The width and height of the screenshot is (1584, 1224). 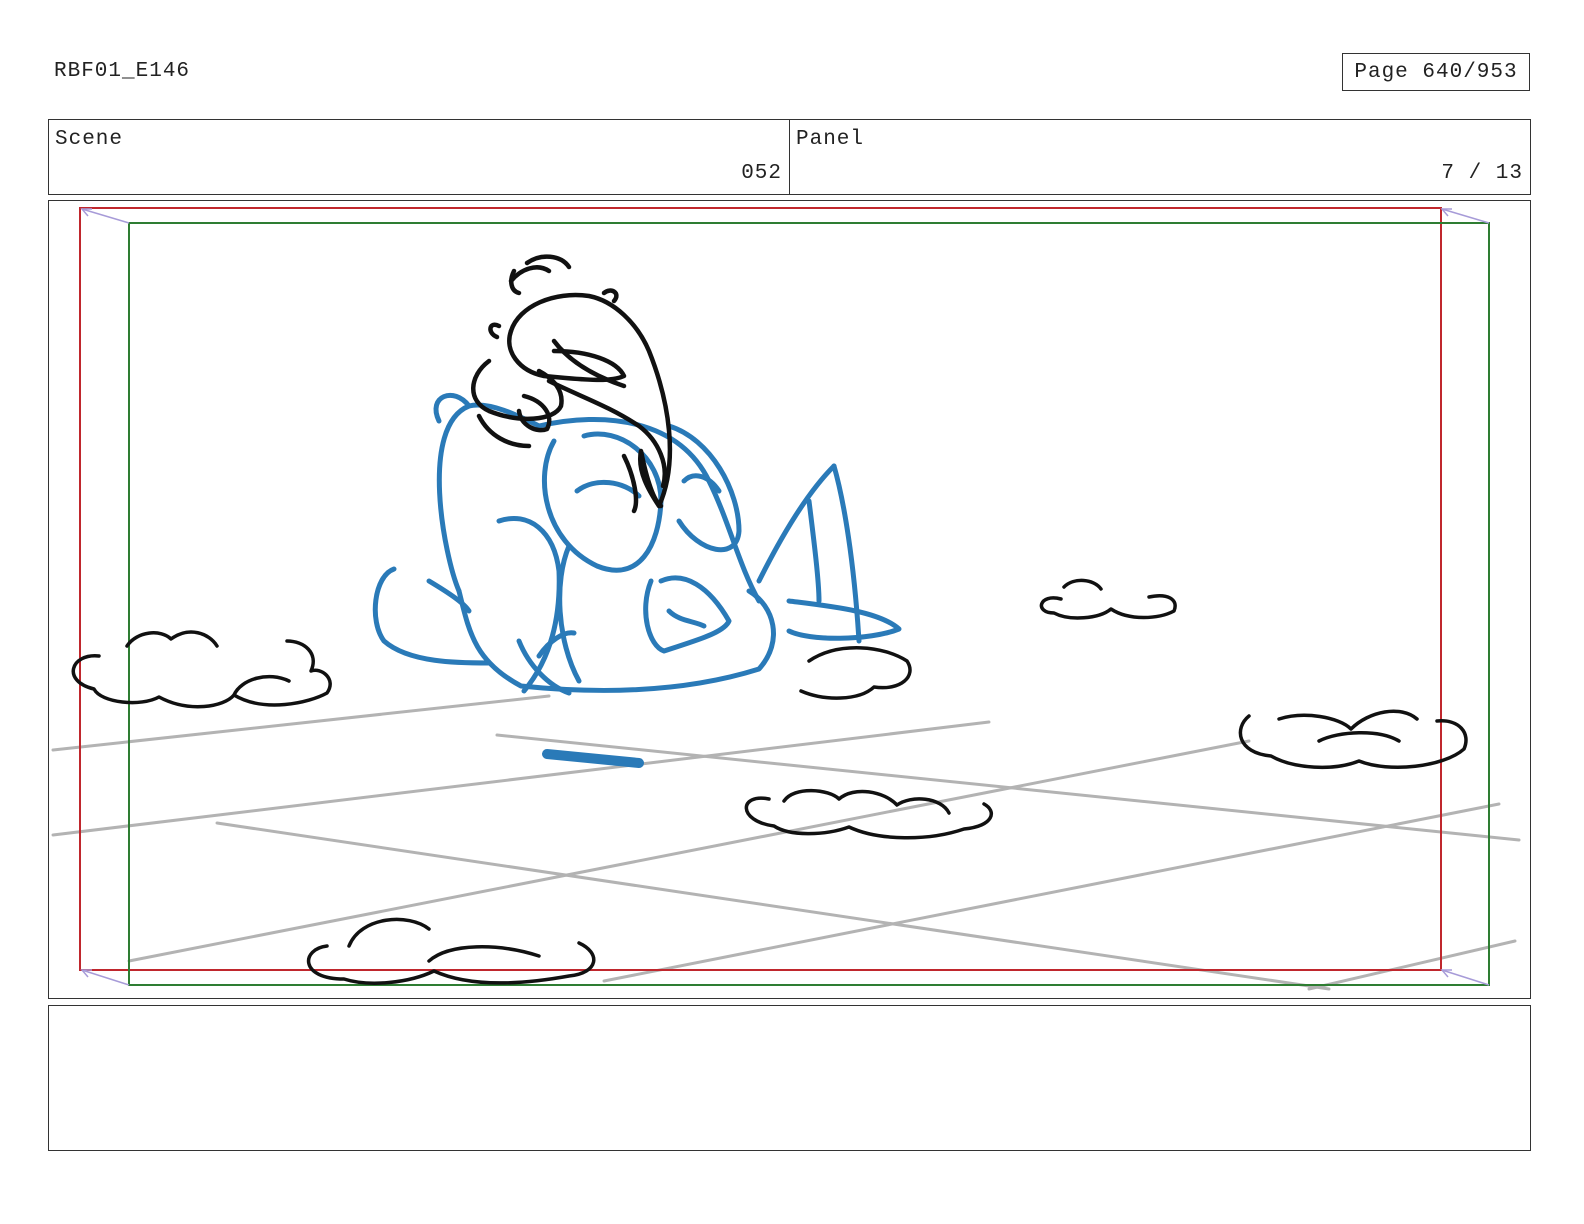 What do you see at coordinates (637, 544) in the screenshot?
I see `character-body-sketch` at bounding box center [637, 544].